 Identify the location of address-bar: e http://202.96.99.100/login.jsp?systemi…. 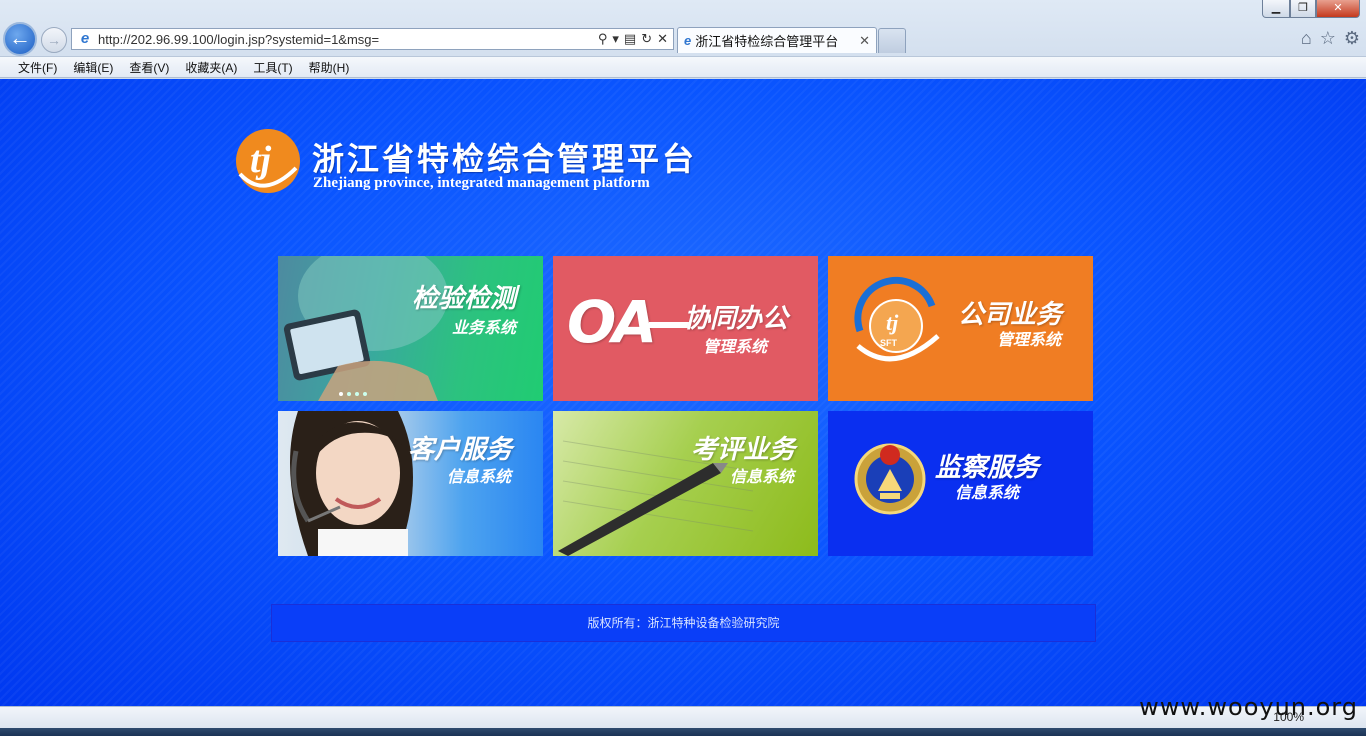
(372, 39).